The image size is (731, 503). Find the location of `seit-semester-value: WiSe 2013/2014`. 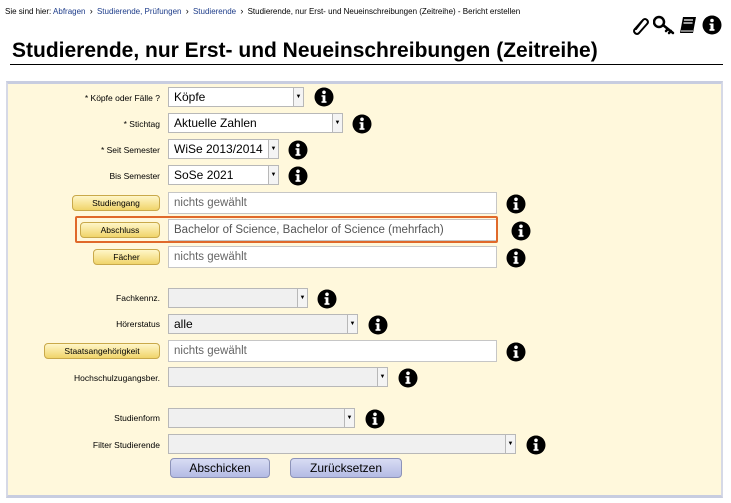

seit-semester-value: WiSe 2013/2014 is located at coordinates (218, 149).